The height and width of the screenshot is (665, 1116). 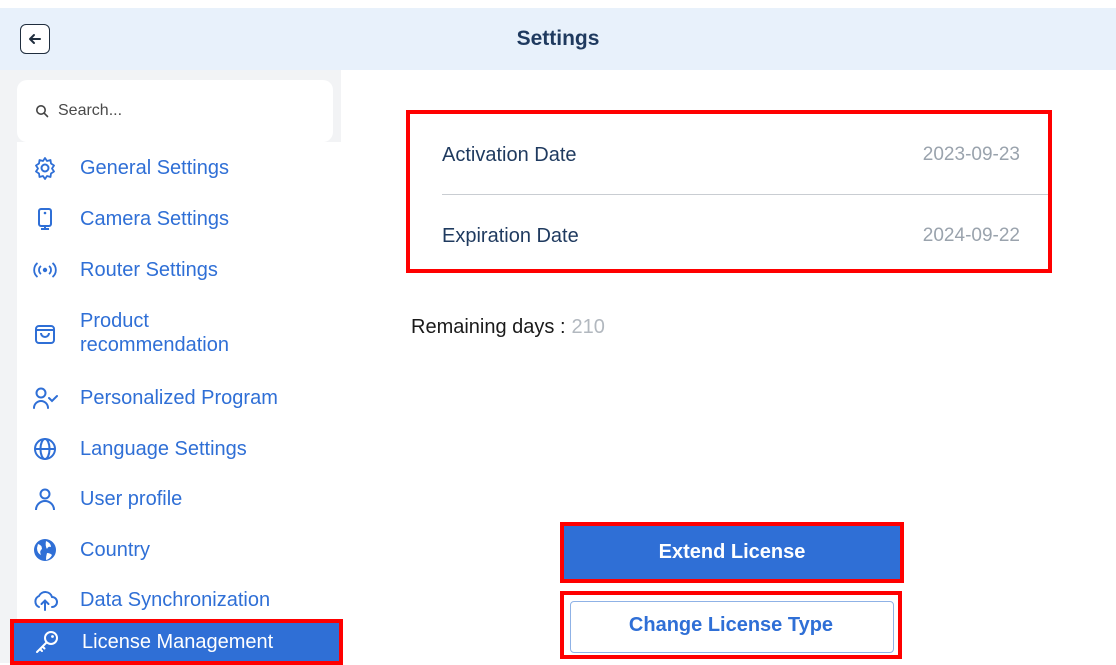 What do you see at coordinates (154, 168) in the screenshot?
I see `sidebar-item-label: General Settings` at bounding box center [154, 168].